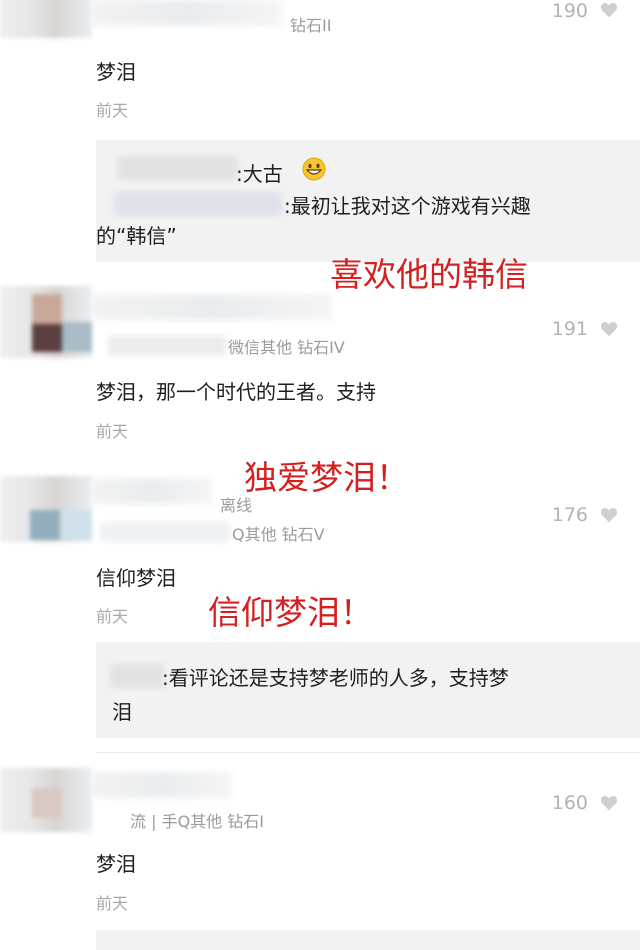 This screenshot has width=640, height=950. I want to click on user-meta: 流 | 手Q其他 钻石I, so click(197, 821).